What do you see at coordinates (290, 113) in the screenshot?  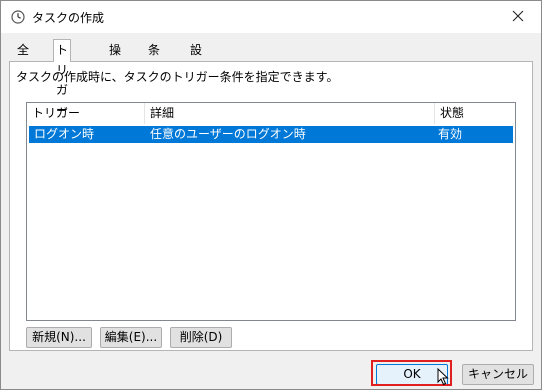 I see `column-header-detail: 詳細` at bounding box center [290, 113].